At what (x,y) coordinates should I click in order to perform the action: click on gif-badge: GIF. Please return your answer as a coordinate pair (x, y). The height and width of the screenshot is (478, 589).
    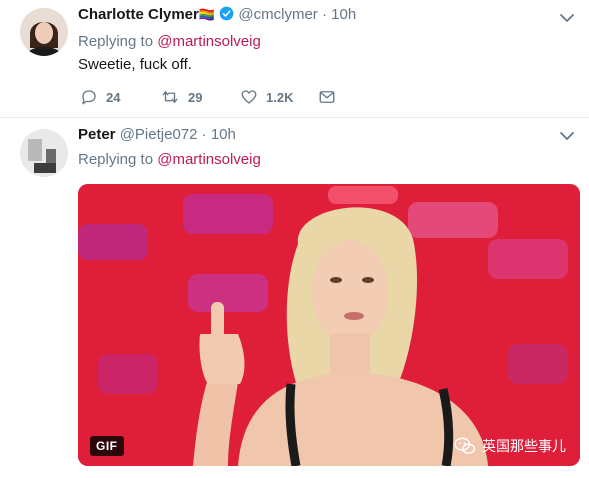
    Looking at the image, I should click on (107, 446).